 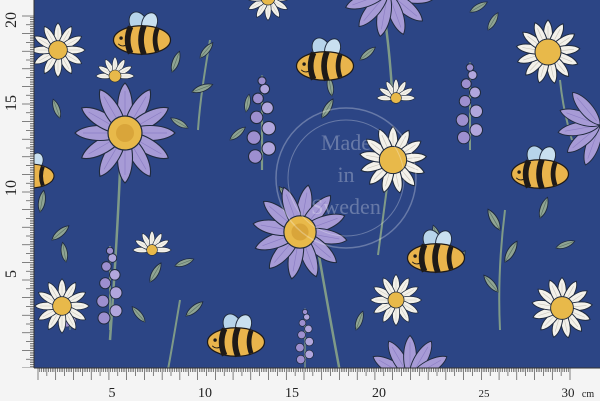 I want to click on watermark-line-2: in, so click(x=345, y=174).